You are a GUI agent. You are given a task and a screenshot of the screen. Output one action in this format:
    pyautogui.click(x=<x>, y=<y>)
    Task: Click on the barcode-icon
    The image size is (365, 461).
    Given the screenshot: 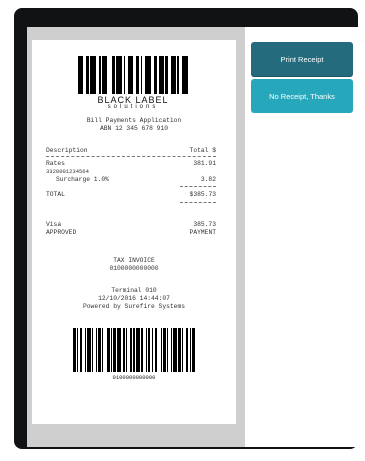 What is the action you would take?
    pyautogui.click(x=134, y=350)
    